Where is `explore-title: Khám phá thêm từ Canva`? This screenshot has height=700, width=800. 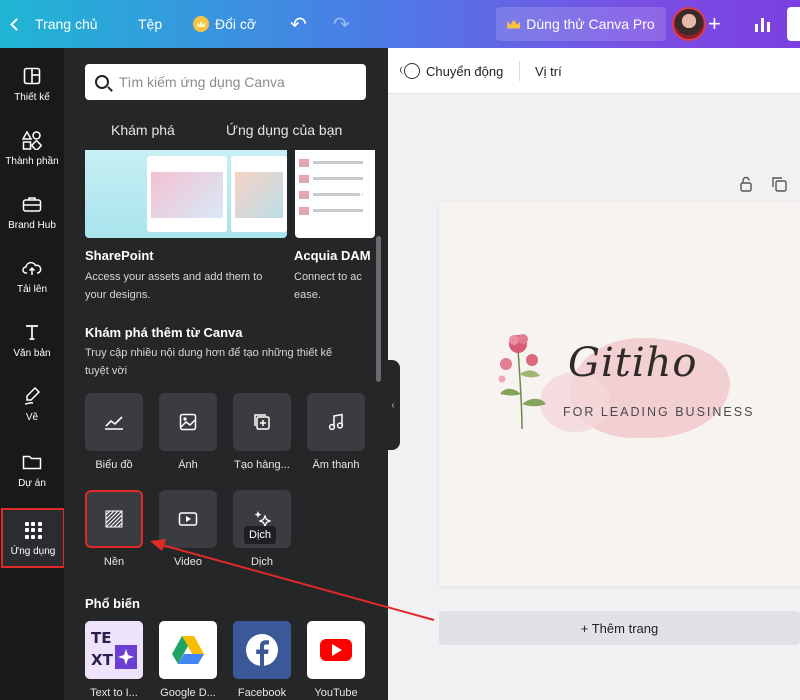 explore-title: Khám phá thêm từ Canva is located at coordinates (164, 332).